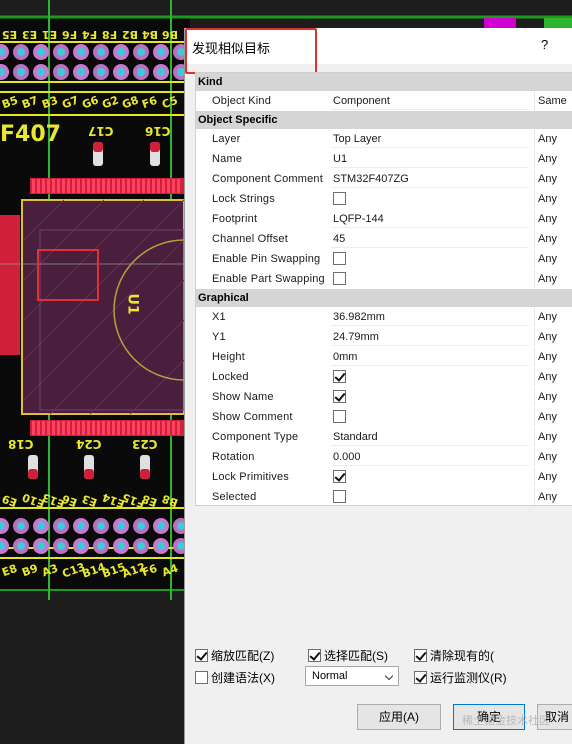  What do you see at coordinates (430, 317) in the screenshot?
I see `property-value: 36.982mm` at bounding box center [430, 317].